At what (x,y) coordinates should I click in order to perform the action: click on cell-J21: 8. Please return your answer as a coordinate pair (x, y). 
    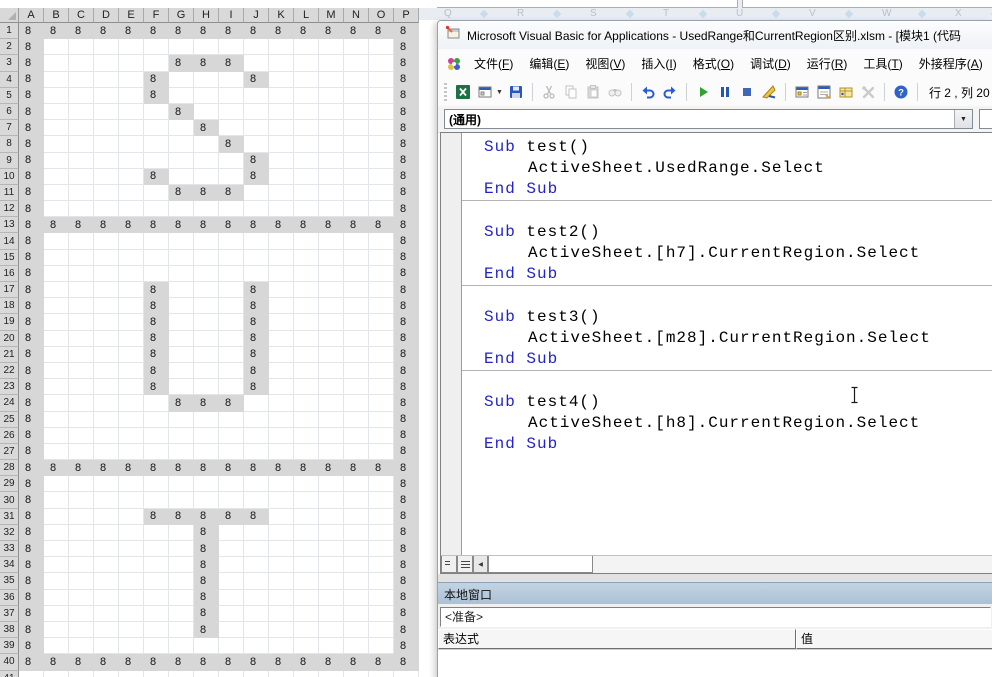
    Looking at the image, I should click on (256, 354).